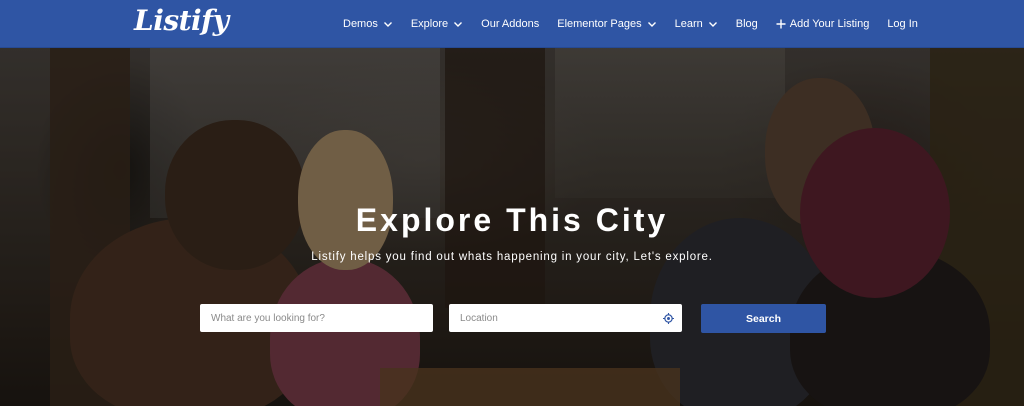 The height and width of the screenshot is (406, 1024). What do you see at coordinates (429, 24) in the screenshot?
I see `nav-item-label: Explore` at bounding box center [429, 24].